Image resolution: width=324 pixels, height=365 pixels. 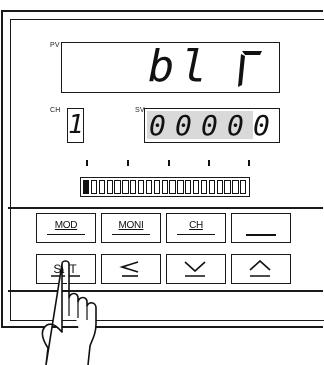 What do you see at coordinates (55, 45) in the screenshot?
I see `pv-label: PV` at bounding box center [55, 45].